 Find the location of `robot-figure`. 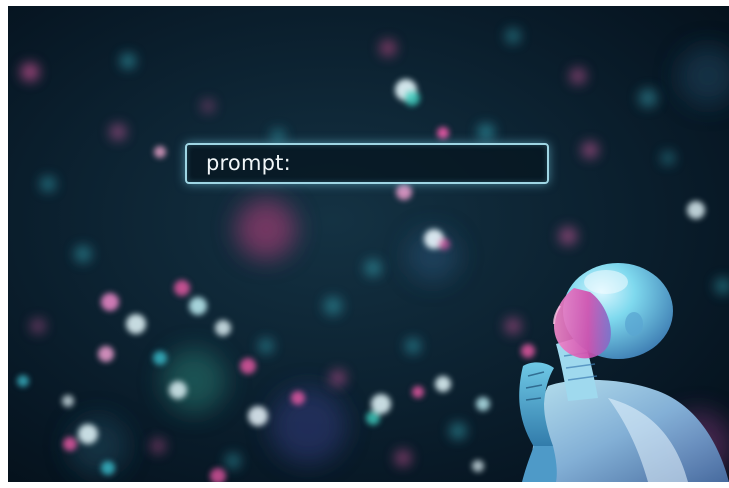

robot-figure is located at coordinates (624, 372).